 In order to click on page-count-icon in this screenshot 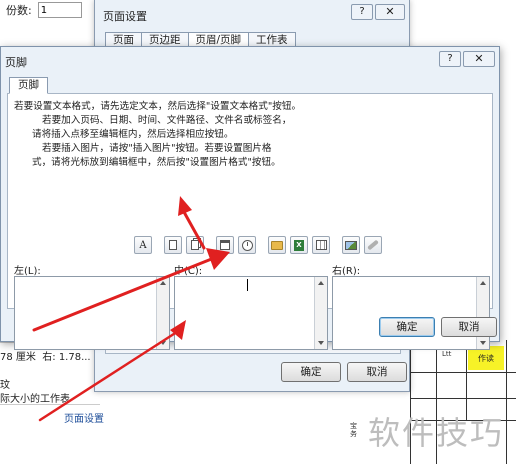, I will do `click(195, 245)`.